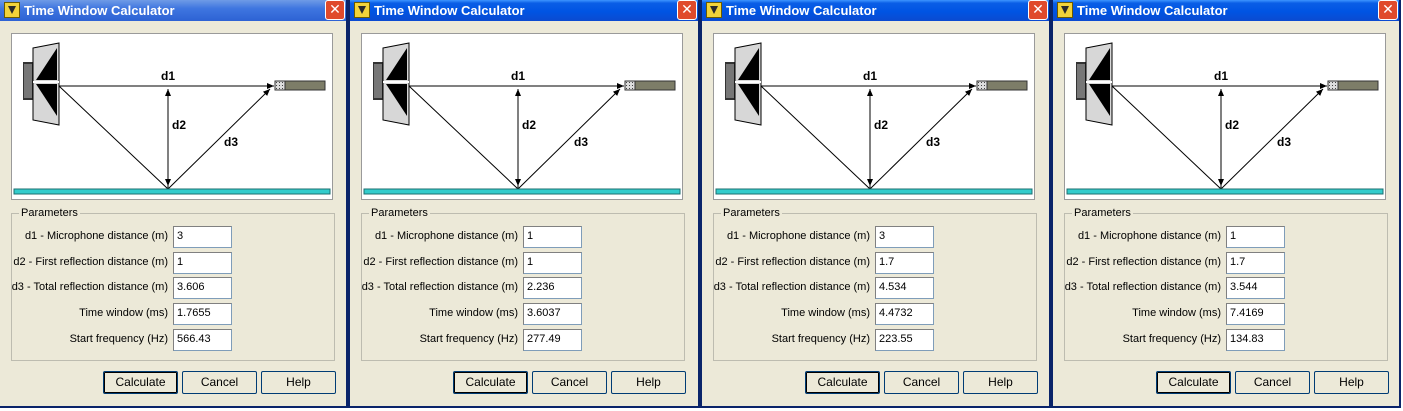  Describe the element at coordinates (552, 340) in the screenshot. I see `start-frequency-field: 277.49` at that location.